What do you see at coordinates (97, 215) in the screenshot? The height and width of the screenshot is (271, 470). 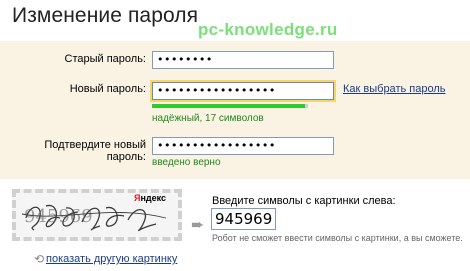 I see `captcha-image: 945969 Яндекс` at bounding box center [97, 215].